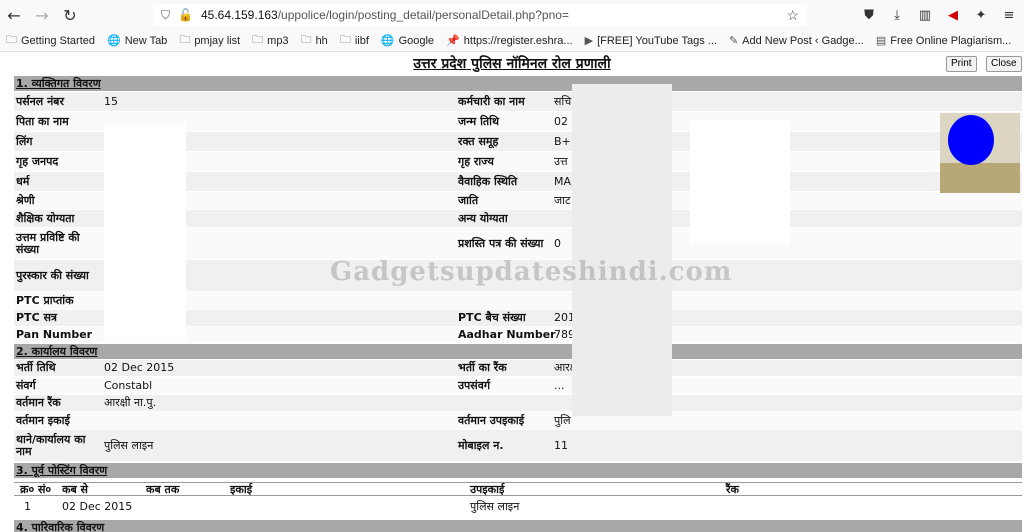  Describe the element at coordinates (146, 40) in the screenshot. I see `bookmark-label: New Tab` at that location.